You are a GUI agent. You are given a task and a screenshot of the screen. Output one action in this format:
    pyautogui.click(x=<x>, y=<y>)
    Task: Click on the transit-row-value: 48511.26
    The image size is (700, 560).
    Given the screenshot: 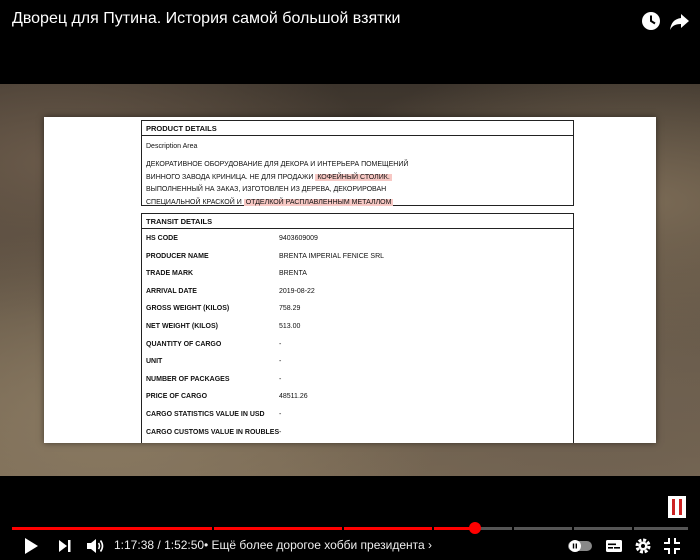 What is the action you would take?
    pyautogui.click(x=293, y=397)
    